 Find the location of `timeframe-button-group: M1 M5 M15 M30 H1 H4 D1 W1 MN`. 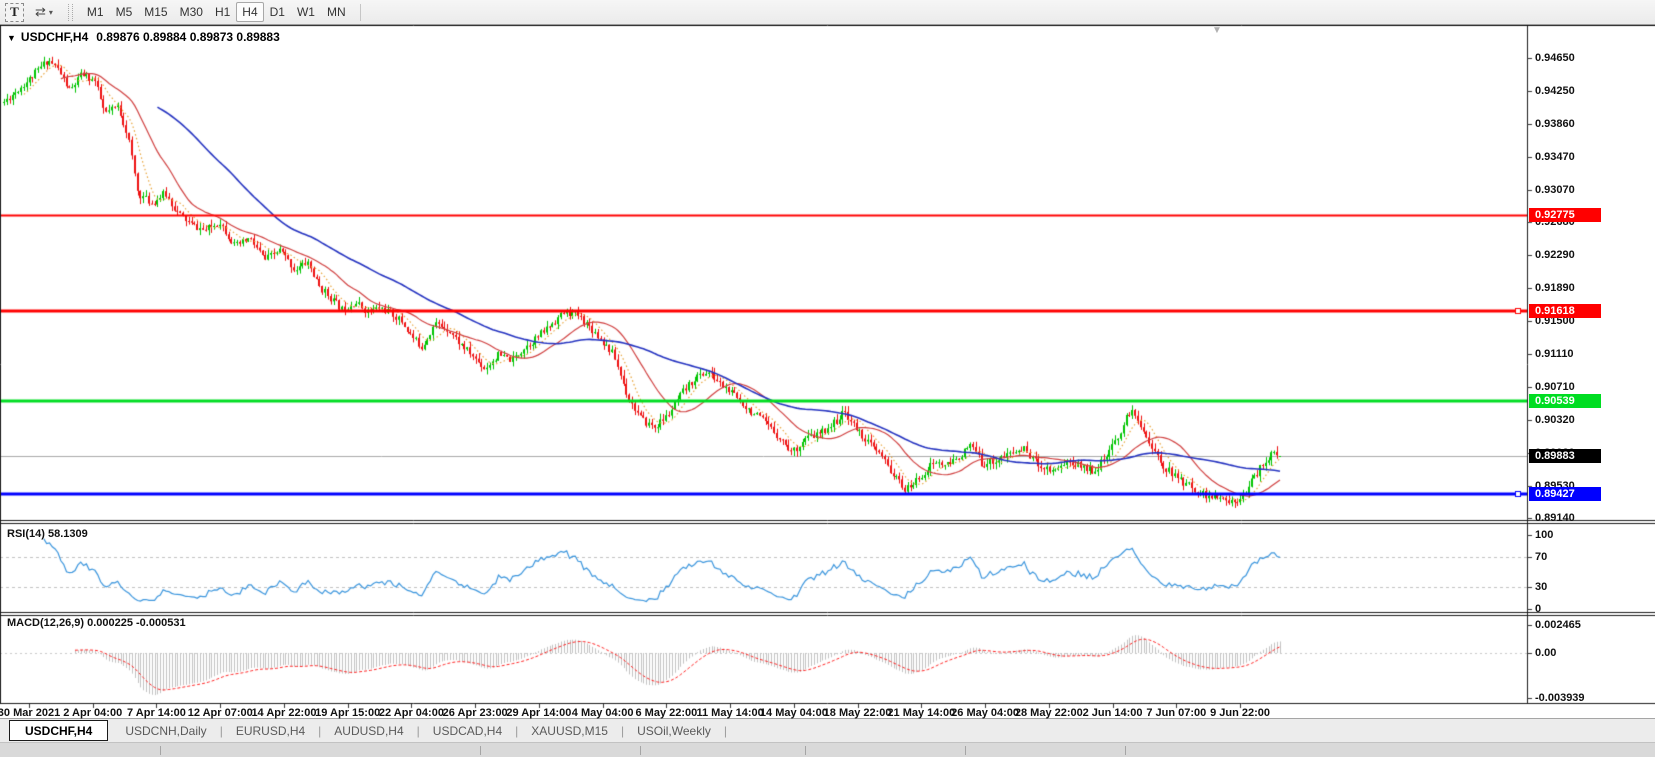

timeframe-button-group: M1 M5 M15 M30 H1 H4 D1 W1 MN is located at coordinates (216, 12).